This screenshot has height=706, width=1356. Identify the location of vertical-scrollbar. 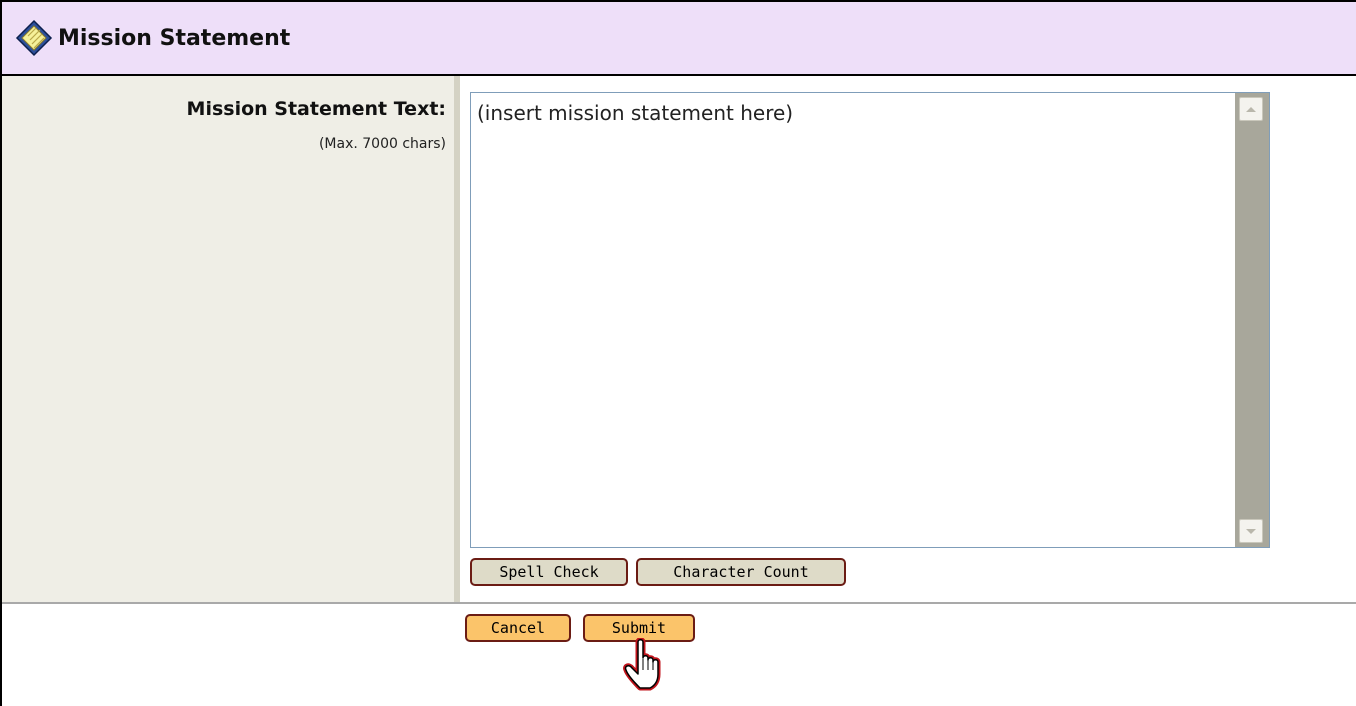
(1252, 320).